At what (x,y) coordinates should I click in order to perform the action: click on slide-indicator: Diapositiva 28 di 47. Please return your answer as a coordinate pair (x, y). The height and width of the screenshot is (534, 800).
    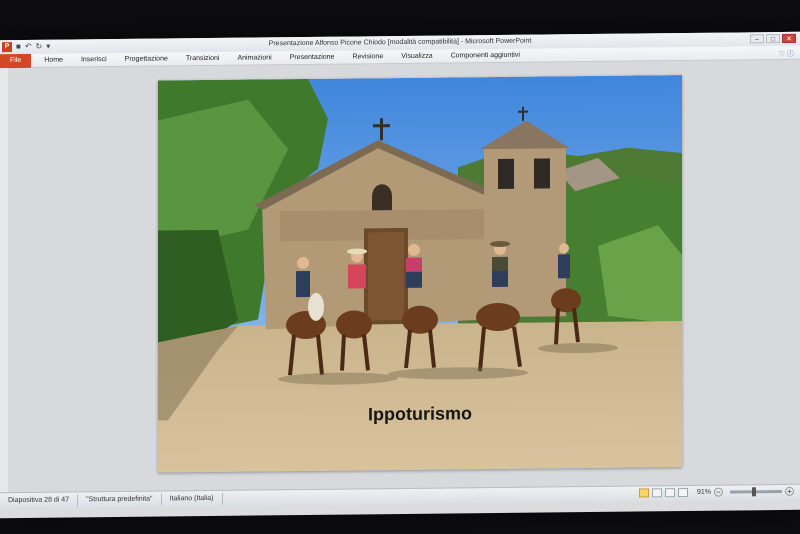
    Looking at the image, I should click on (39, 500).